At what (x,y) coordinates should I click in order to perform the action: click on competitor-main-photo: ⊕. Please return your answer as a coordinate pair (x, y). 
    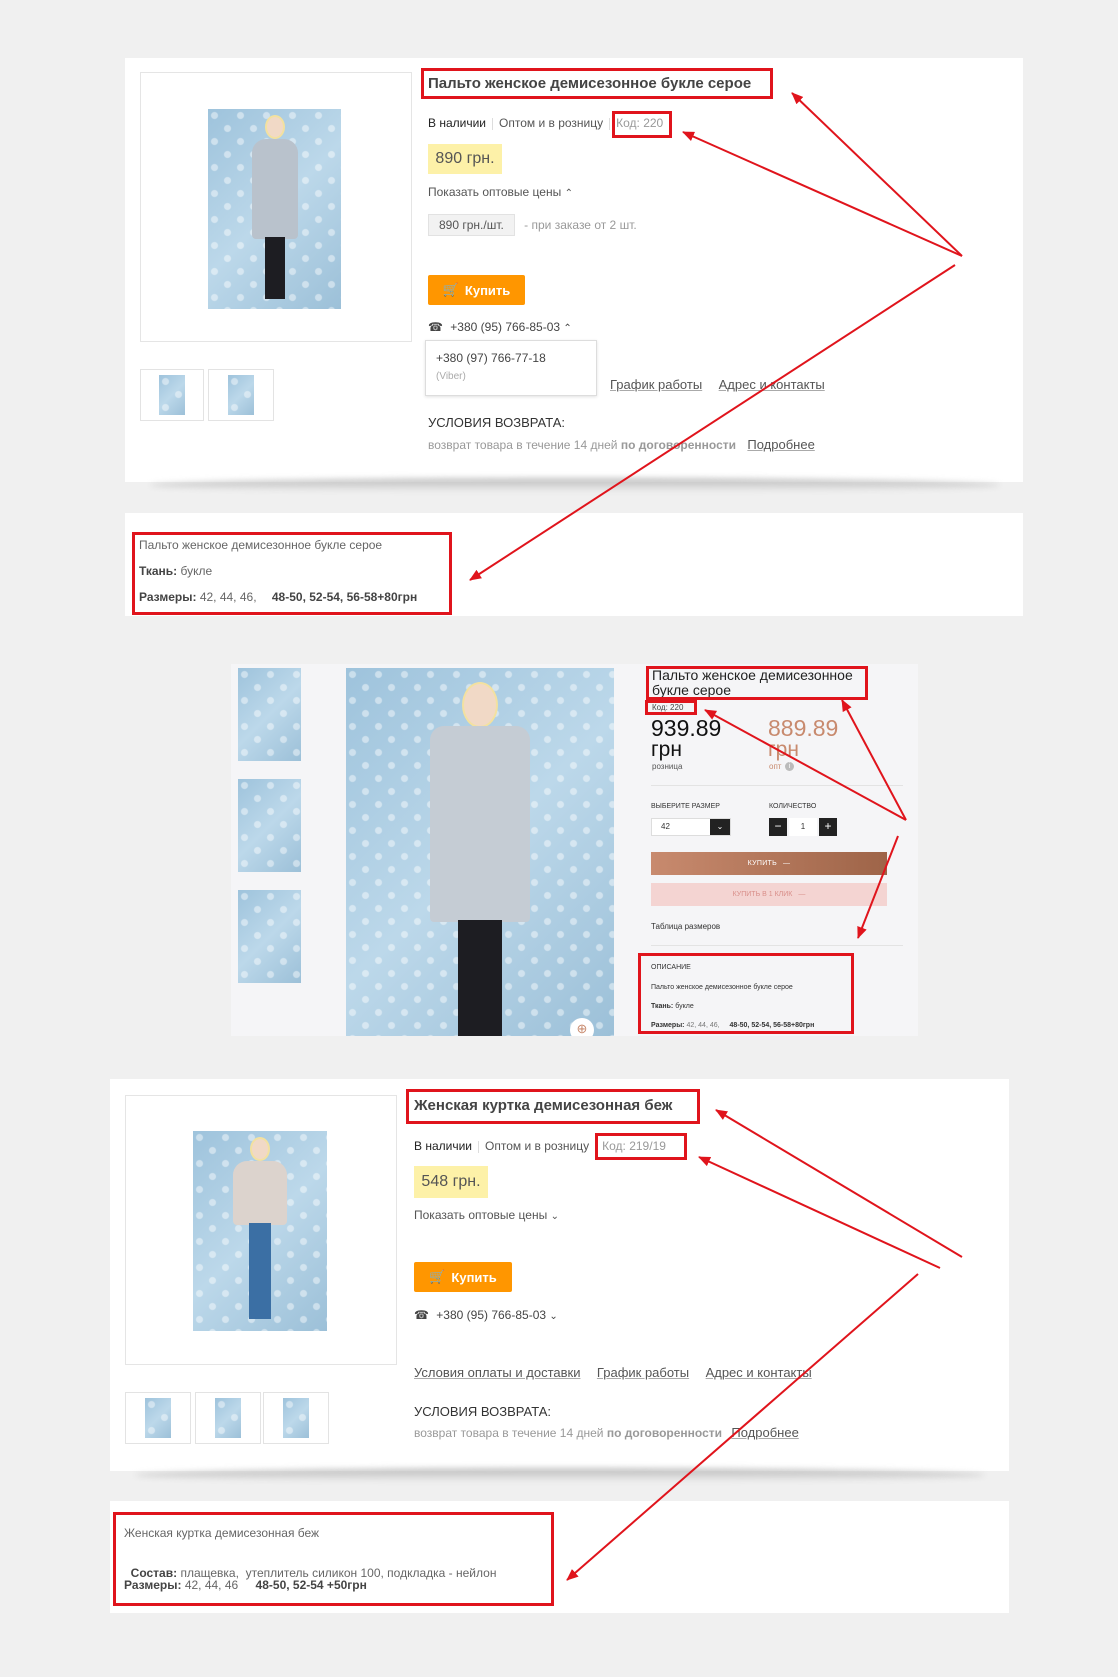
    Looking at the image, I should click on (480, 852).